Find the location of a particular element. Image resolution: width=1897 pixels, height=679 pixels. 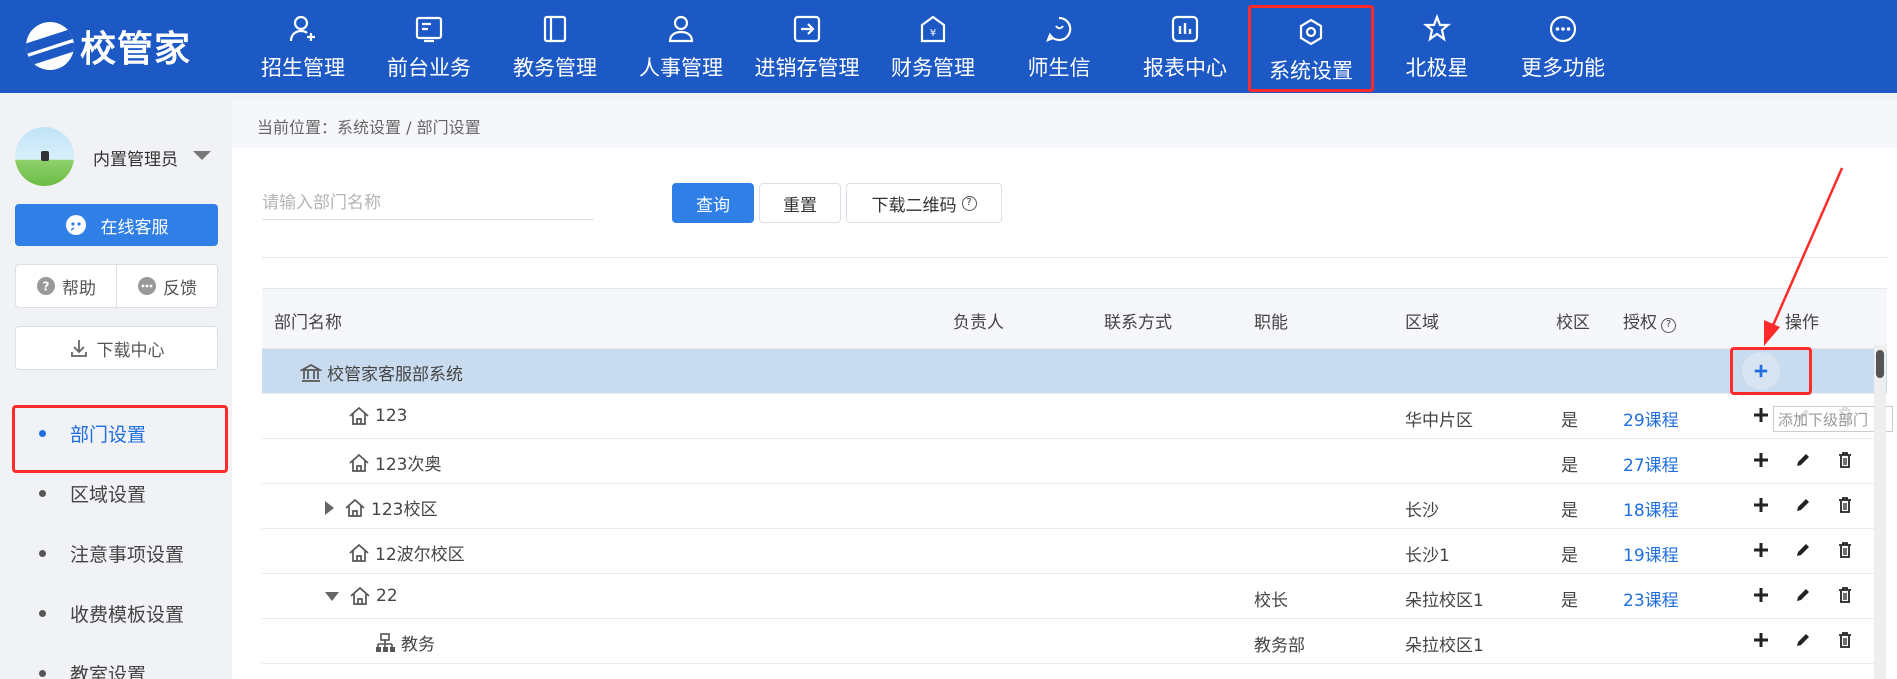

reset-button: 重置 is located at coordinates (800, 203).